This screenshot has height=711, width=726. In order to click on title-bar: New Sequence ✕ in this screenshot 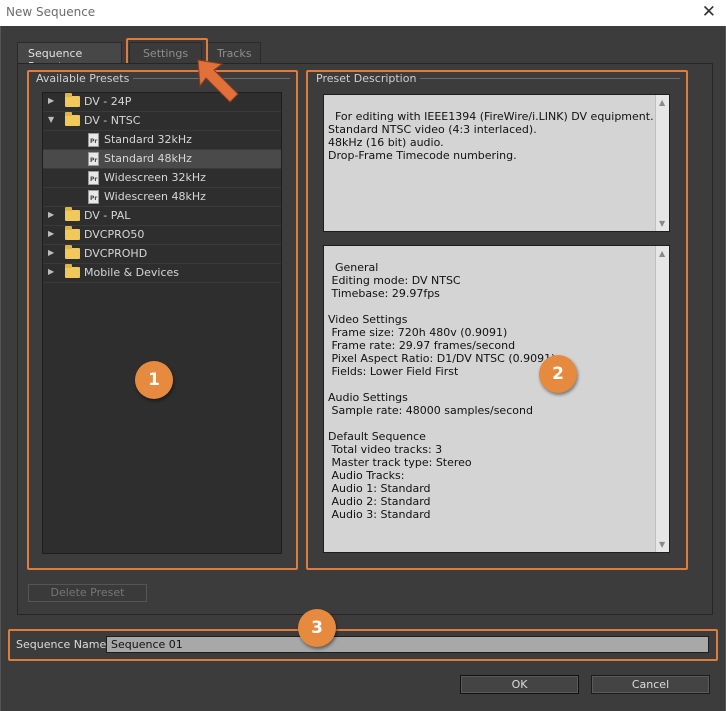, I will do `click(363, 13)`.